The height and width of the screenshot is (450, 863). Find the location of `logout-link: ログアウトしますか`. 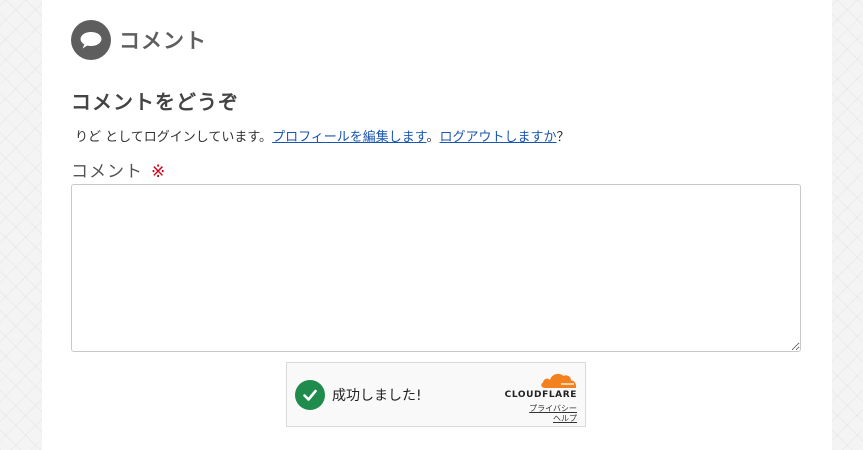

logout-link: ログアウトしますか is located at coordinates (498, 137).